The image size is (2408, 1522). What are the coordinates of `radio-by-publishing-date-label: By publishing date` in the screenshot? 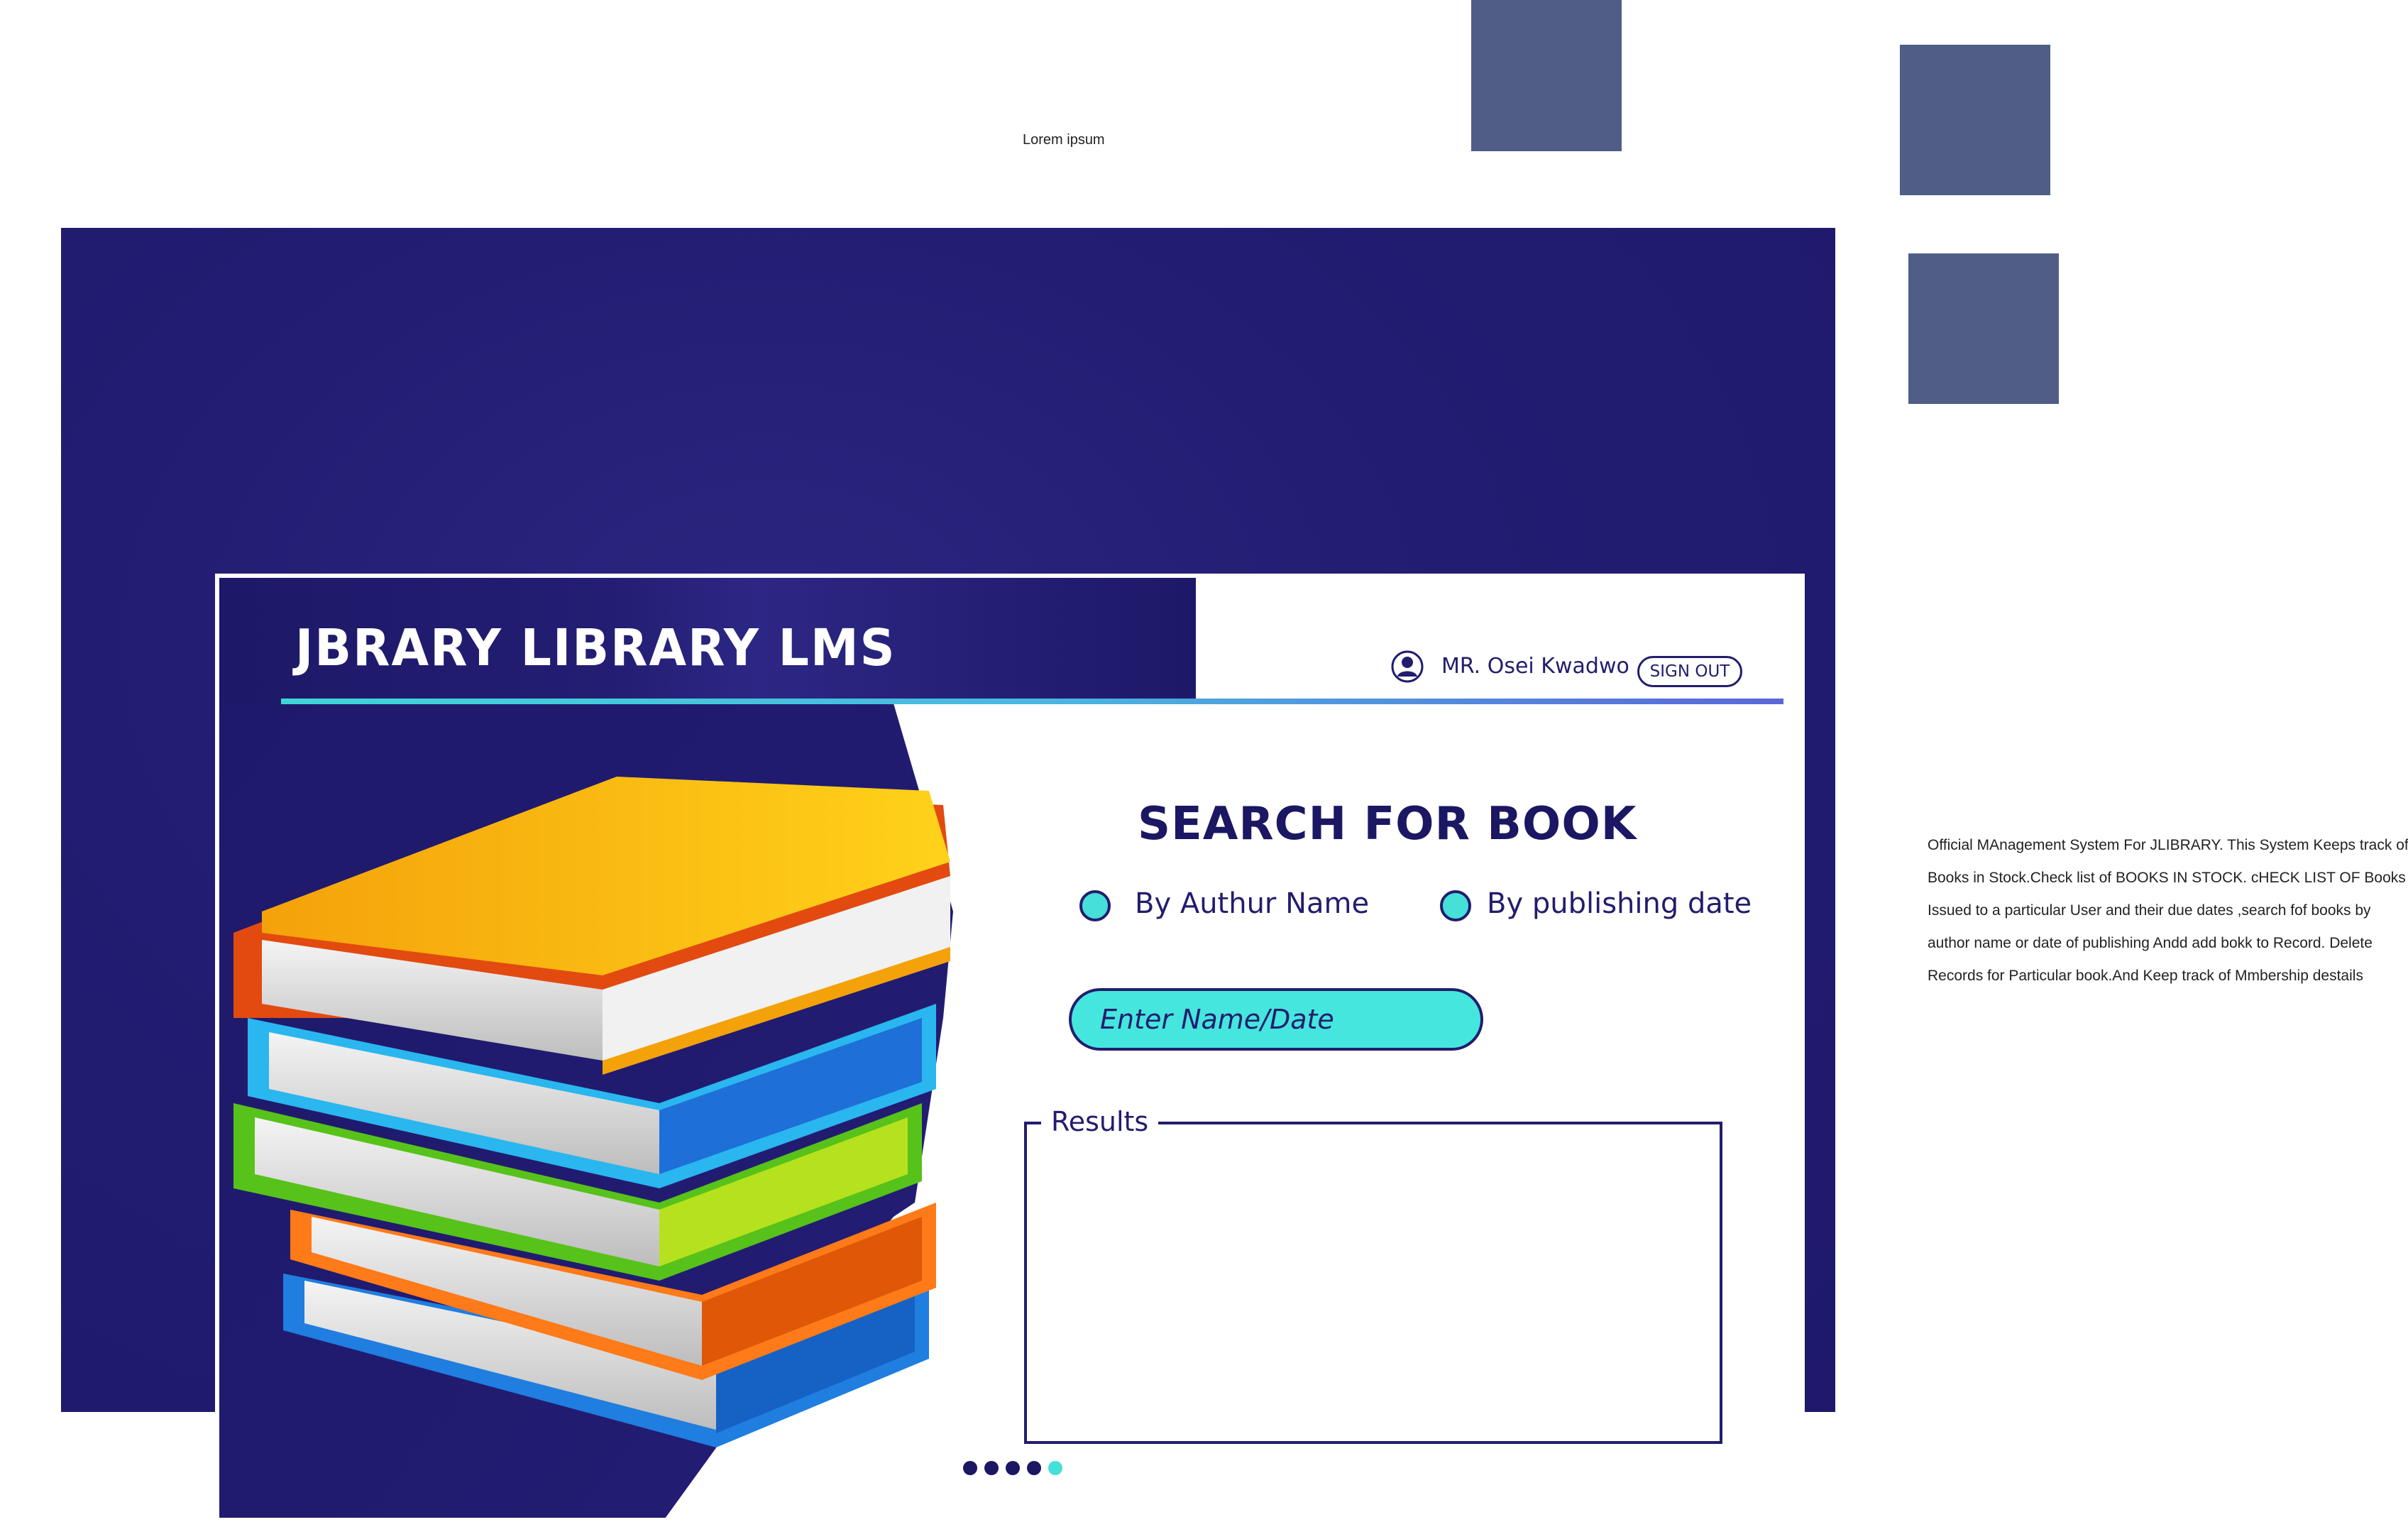 It's located at (1619, 903).